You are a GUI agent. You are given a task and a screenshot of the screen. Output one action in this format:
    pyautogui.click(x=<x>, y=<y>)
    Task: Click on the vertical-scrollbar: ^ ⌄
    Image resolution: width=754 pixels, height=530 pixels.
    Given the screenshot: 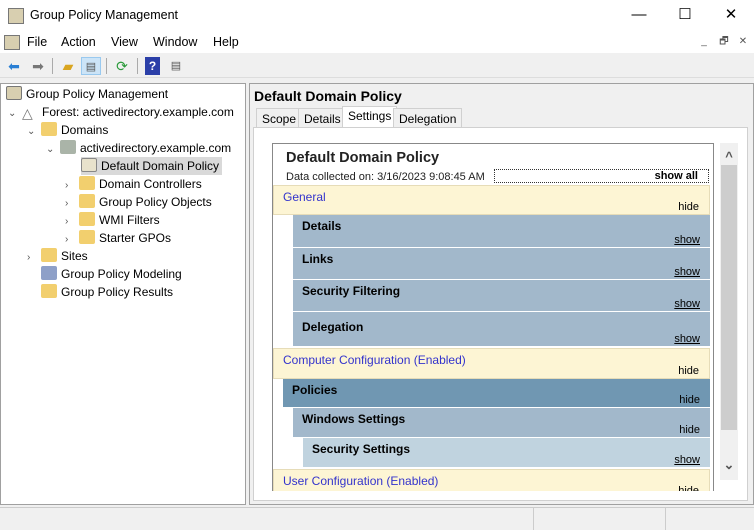 What is the action you would take?
    pyautogui.click(x=729, y=311)
    